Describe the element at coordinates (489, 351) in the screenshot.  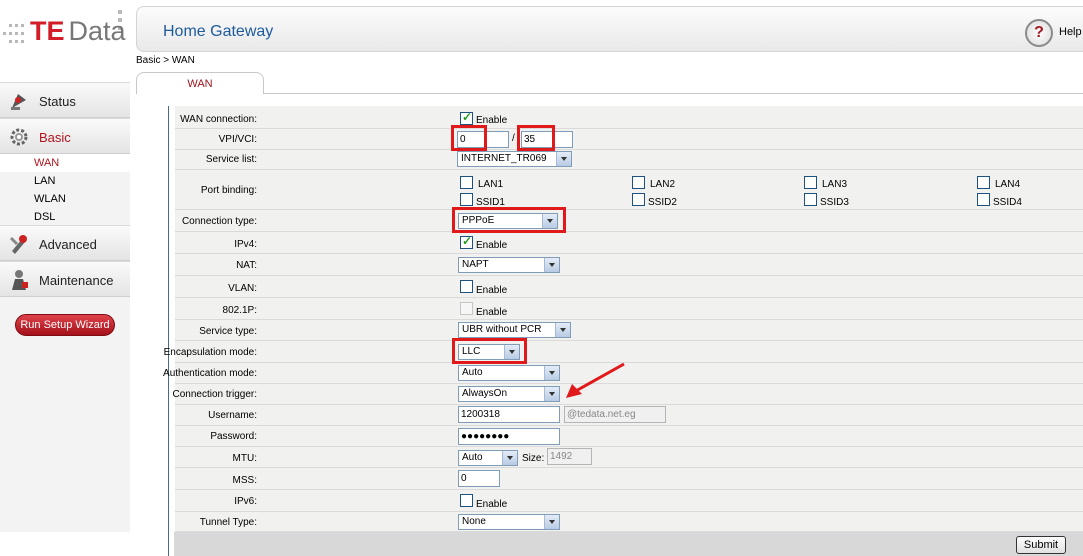
I see `highlight-encapsulation` at that location.